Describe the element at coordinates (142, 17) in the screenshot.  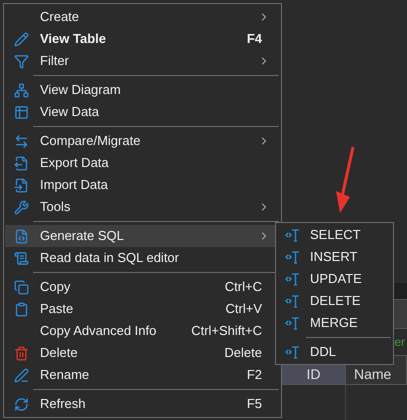
I see `menu-item: Create` at that location.